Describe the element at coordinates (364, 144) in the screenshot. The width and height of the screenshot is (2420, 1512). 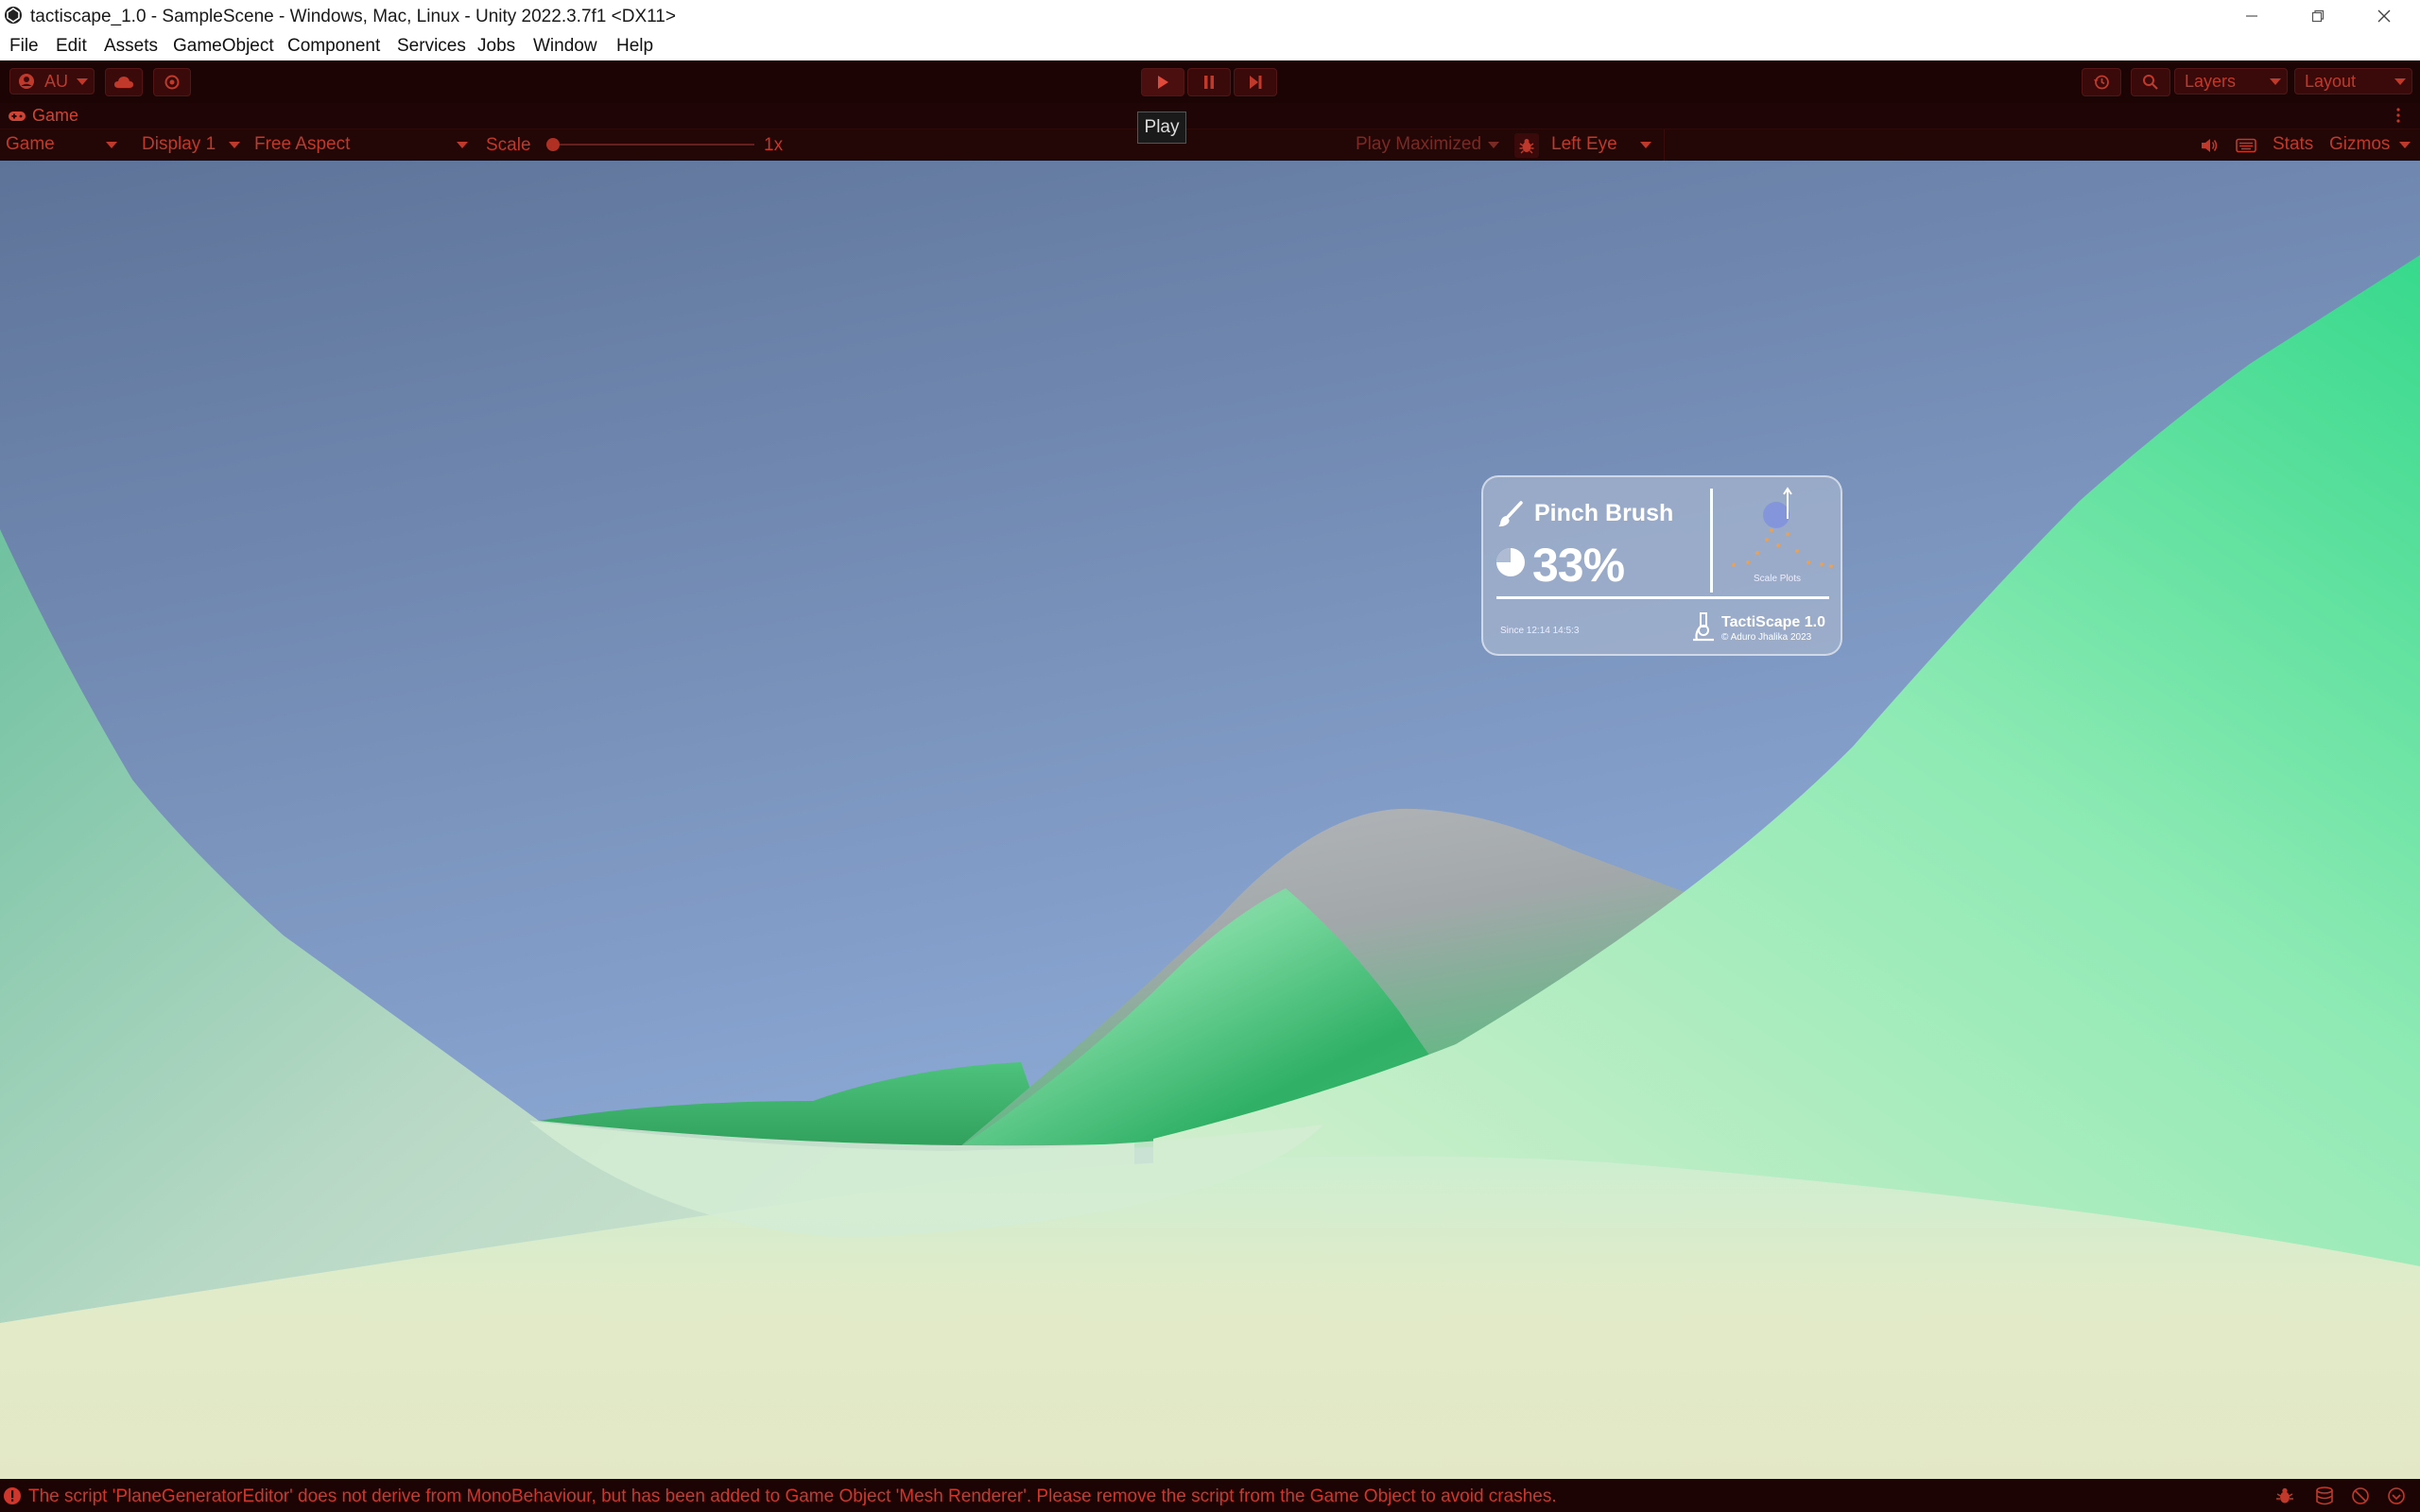
I see `aspect-select: Free Aspect` at that location.